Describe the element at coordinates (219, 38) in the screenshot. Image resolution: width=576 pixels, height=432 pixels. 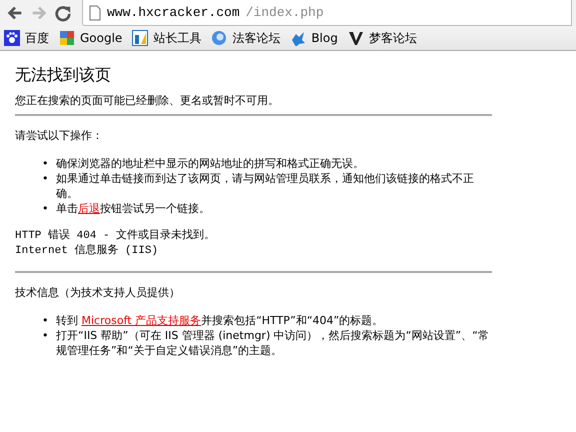
I see `globe-icon` at that location.